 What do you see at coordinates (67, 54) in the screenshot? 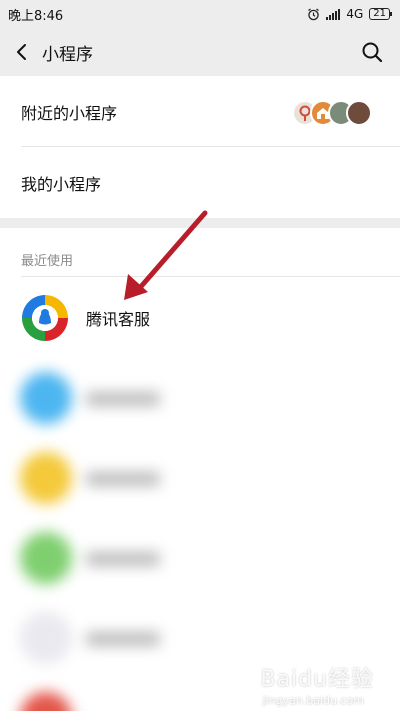
I see `page-title: 小程序` at bounding box center [67, 54].